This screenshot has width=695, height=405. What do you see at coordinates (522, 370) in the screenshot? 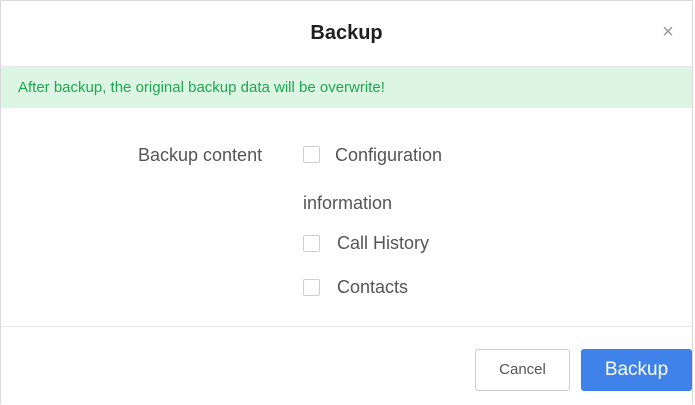
I see `cancel-button: Cancel` at bounding box center [522, 370].